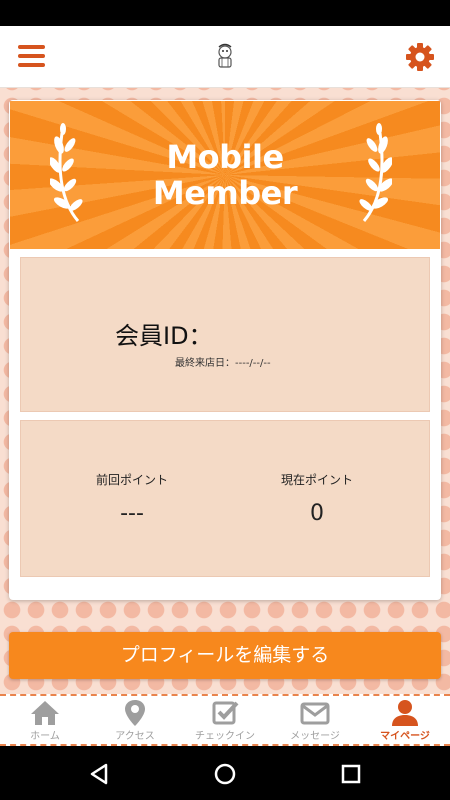 The height and width of the screenshot is (800, 450). Describe the element at coordinates (405, 713) in the screenshot. I see `user-icon` at that location.